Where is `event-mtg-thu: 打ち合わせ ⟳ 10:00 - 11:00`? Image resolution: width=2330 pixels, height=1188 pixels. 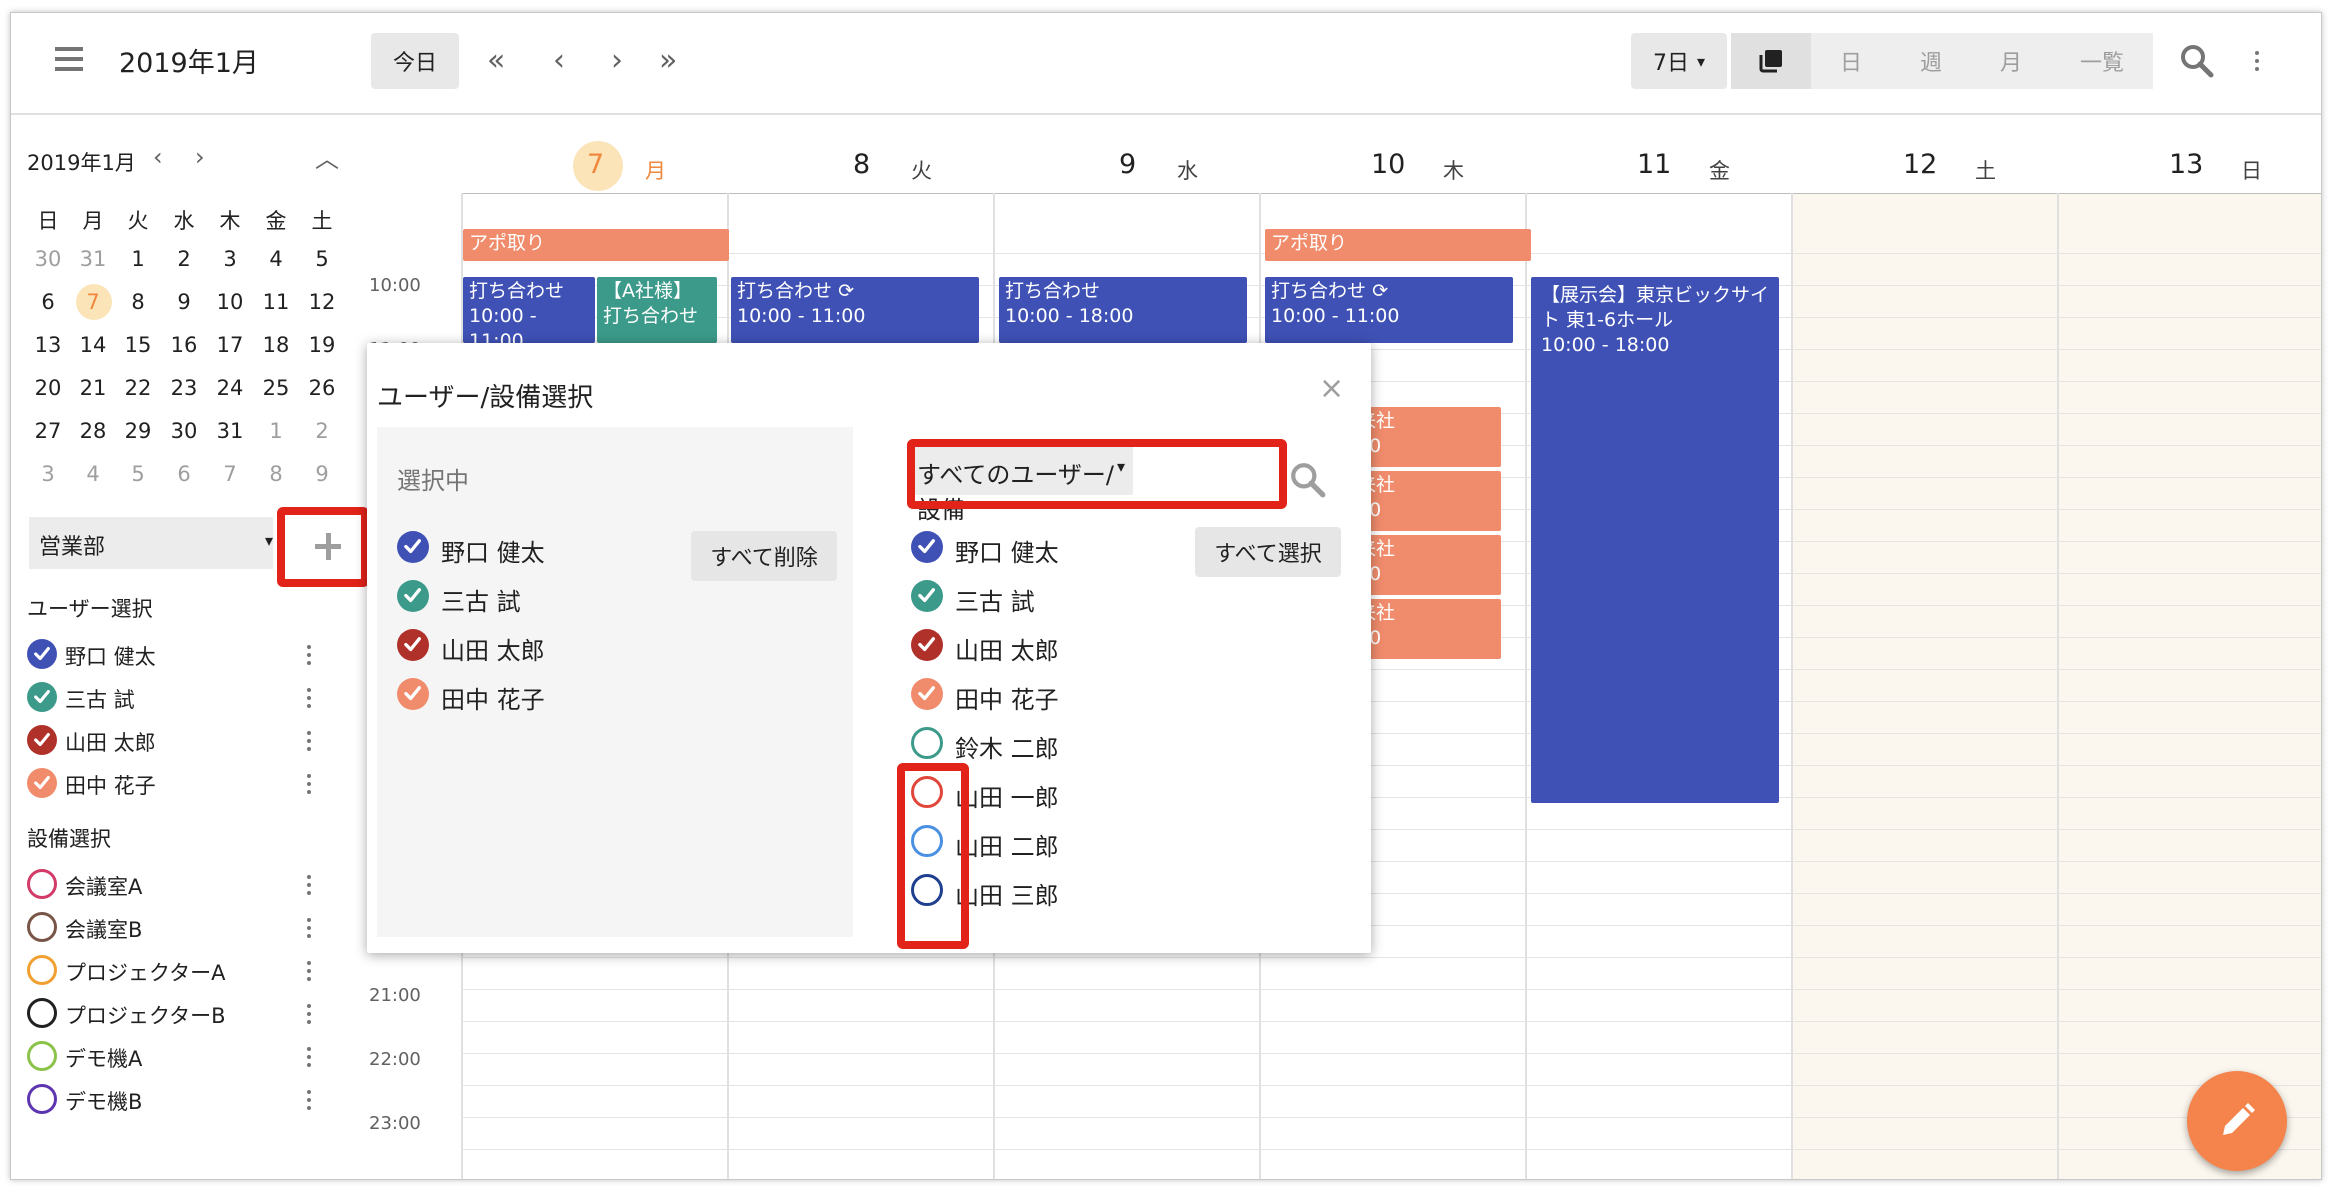 event-mtg-thu: 打ち合わせ ⟳ 10:00 - 11:00 is located at coordinates (1389, 310).